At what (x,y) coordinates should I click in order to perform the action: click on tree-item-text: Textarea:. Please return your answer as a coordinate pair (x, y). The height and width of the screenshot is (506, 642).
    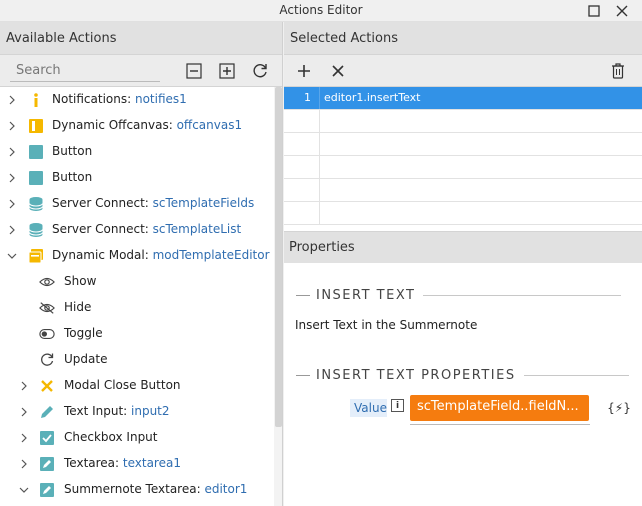
    Looking at the image, I should click on (93, 463).